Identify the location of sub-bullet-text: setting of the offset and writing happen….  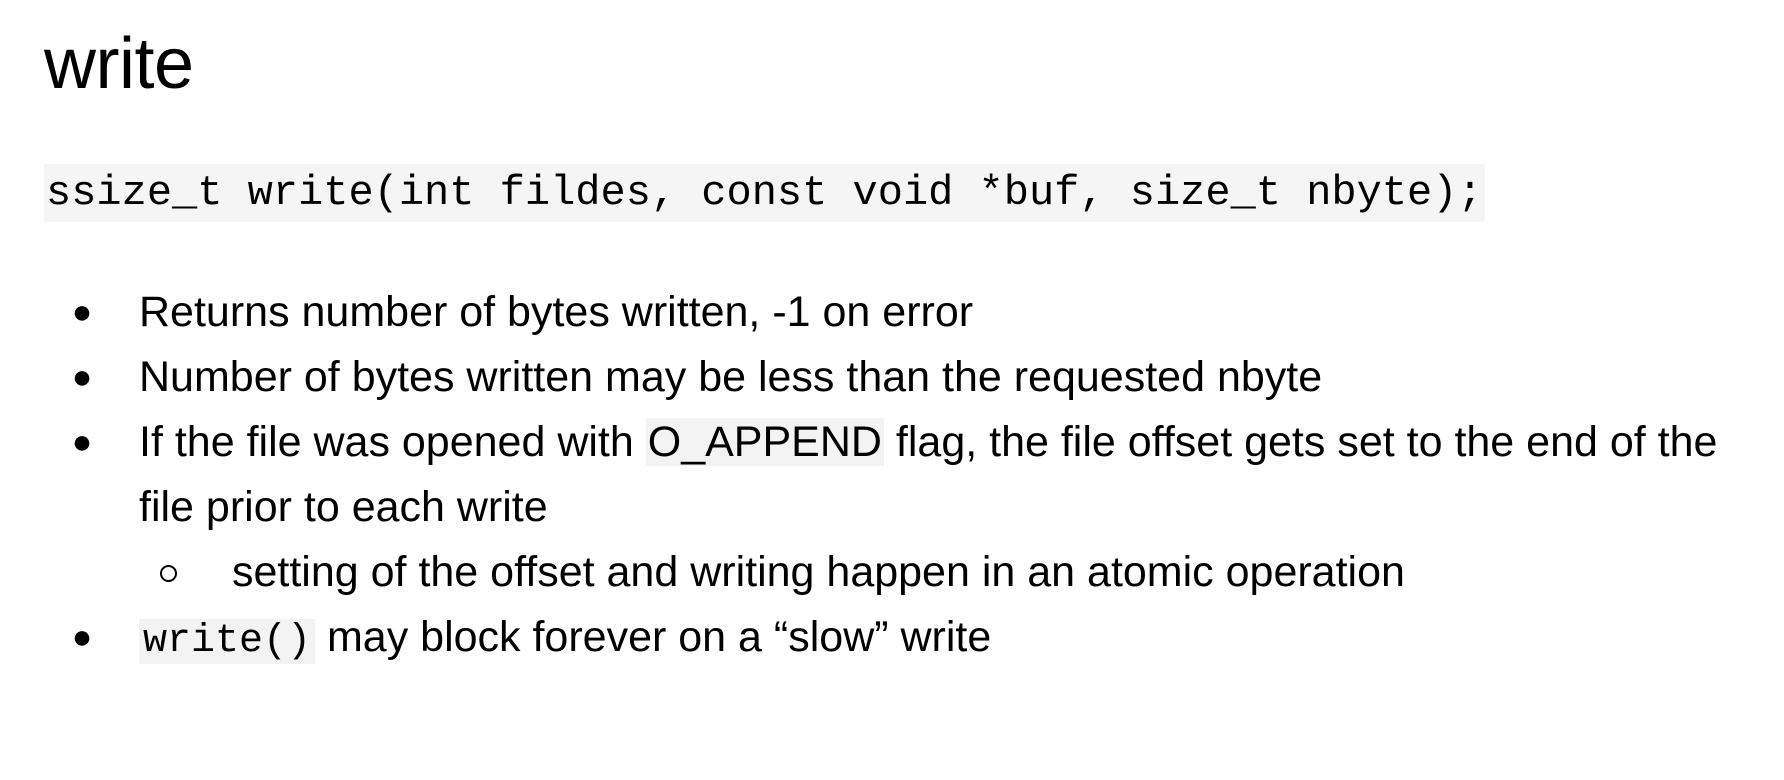
(818, 572).